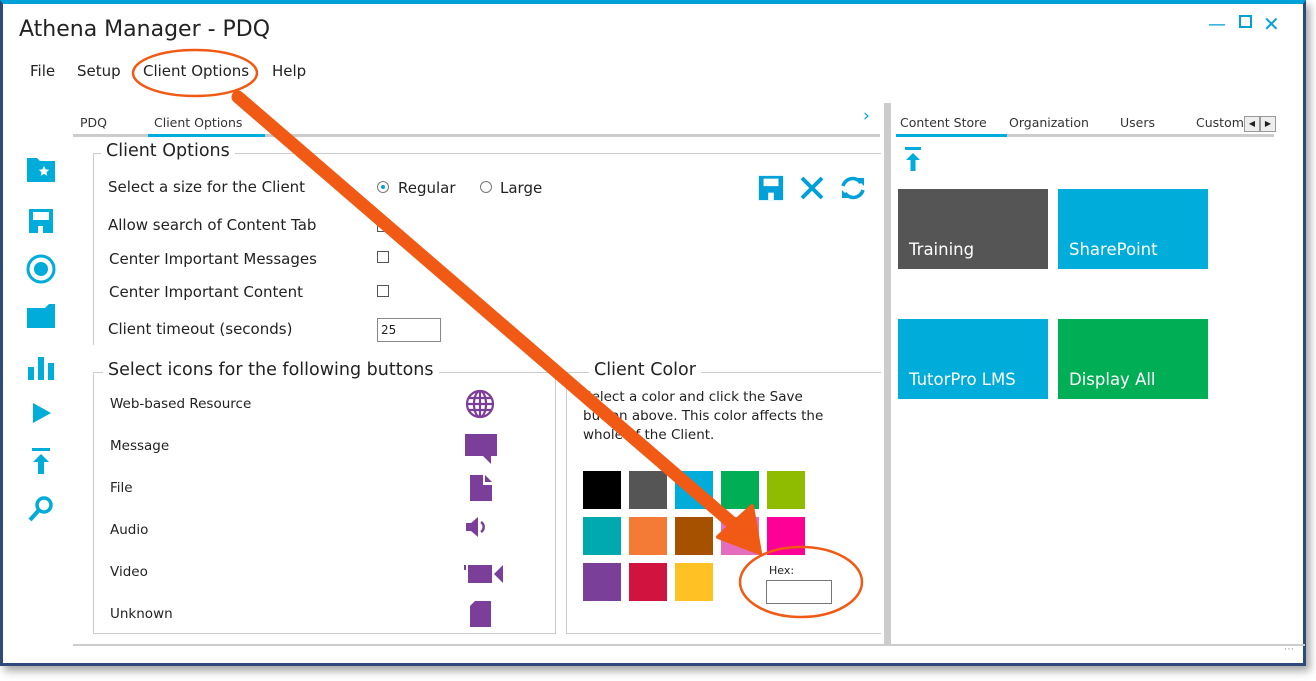 This screenshot has height=681, width=1316. I want to click on tile-label: Training, so click(942, 249).